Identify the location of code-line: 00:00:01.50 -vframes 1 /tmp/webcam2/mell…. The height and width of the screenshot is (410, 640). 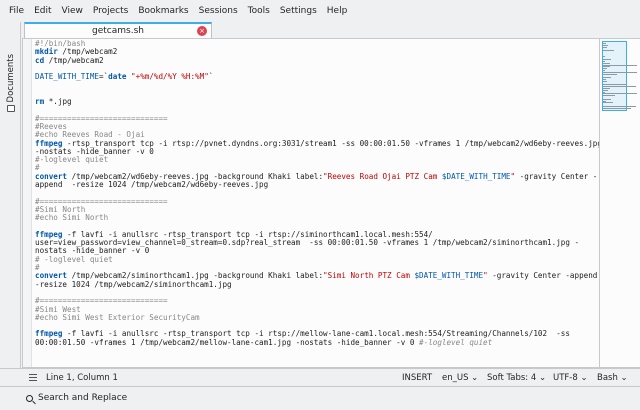
(315, 342).